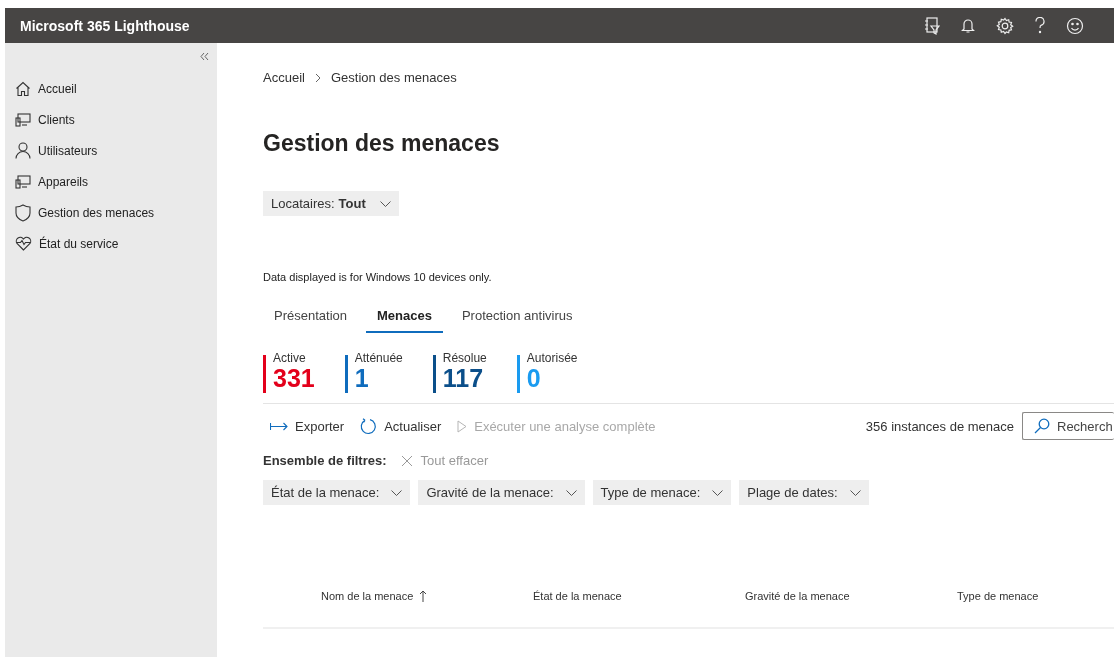 The image size is (1114, 657). What do you see at coordinates (1042, 426) in the screenshot?
I see `search-icon` at bounding box center [1042, 426].